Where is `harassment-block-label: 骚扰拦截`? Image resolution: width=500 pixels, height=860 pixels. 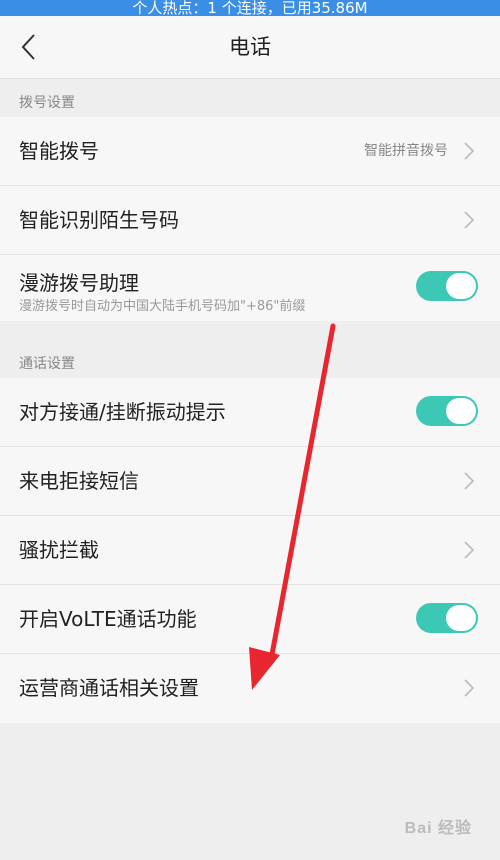
harassment-block-label: 骚扰拦截 is located at coordinates (59, 550).